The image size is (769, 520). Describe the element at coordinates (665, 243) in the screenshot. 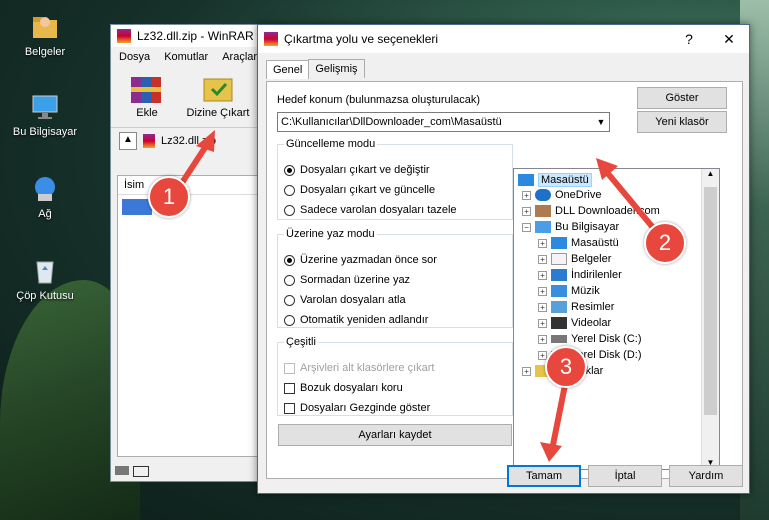

I see `callout-2: 2` at that location.